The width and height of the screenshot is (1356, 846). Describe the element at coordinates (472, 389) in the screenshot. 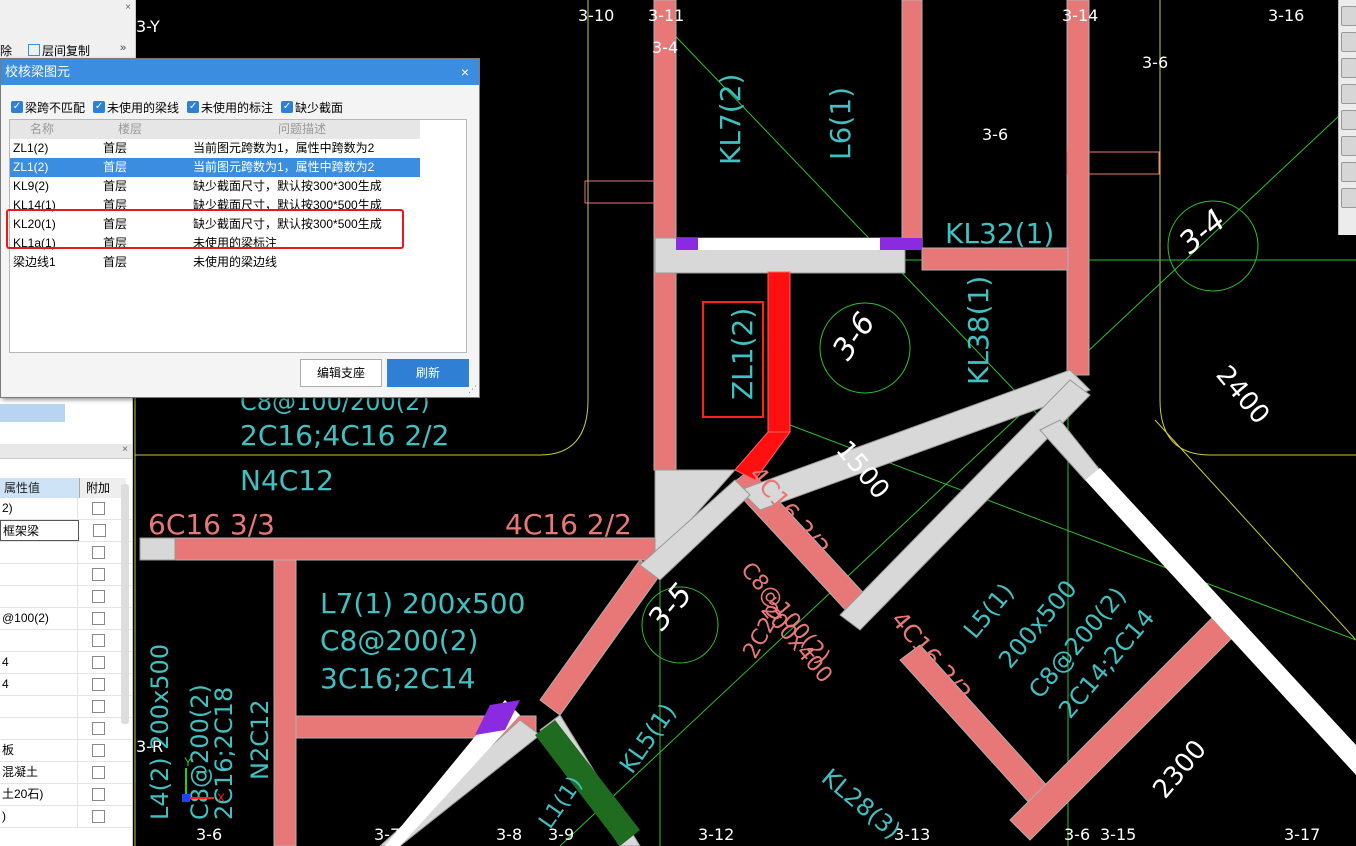

I see `resize-grip-icon: ⋰` at that location.